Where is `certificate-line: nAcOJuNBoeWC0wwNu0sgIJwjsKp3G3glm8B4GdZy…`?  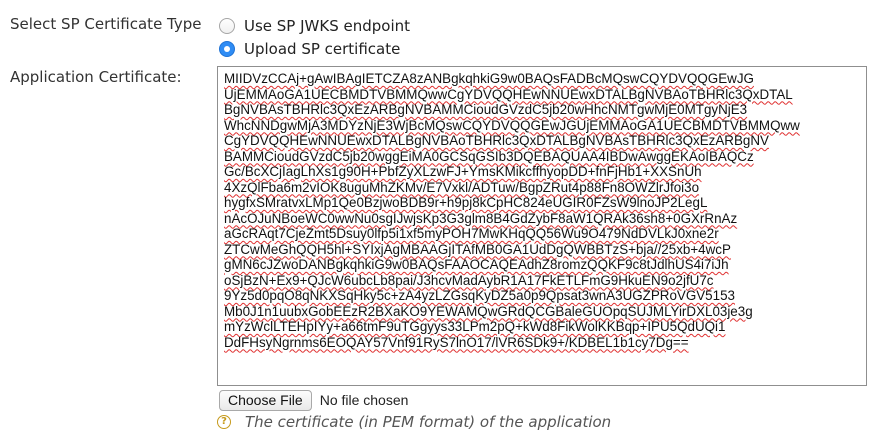
certificate-line: nAcOJuNBoeWC0wwNu0sgIJwjsKp3G3glm8B4GdZy… is located at coordinates (481, 218).